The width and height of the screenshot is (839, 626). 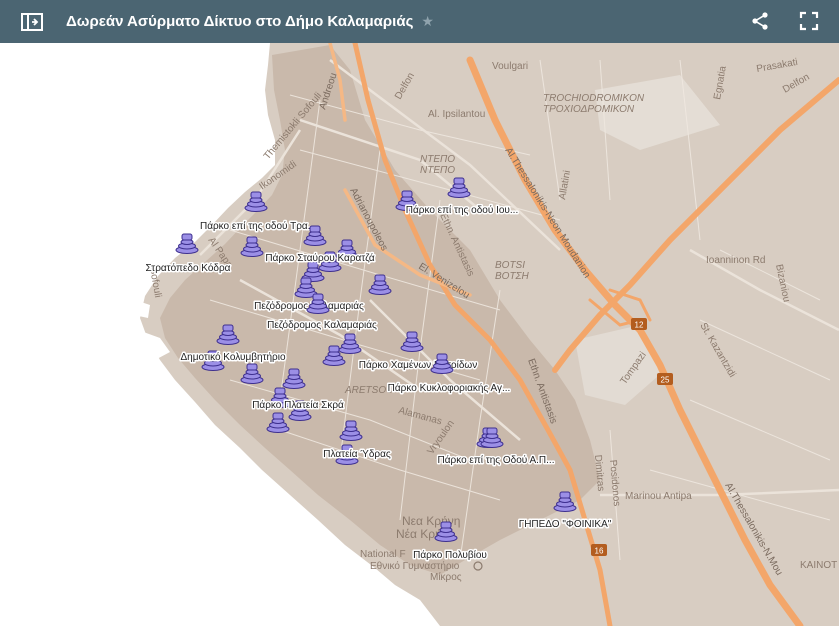 I want to click on sidebar-toggle-icon, so click(x=32, y=21).